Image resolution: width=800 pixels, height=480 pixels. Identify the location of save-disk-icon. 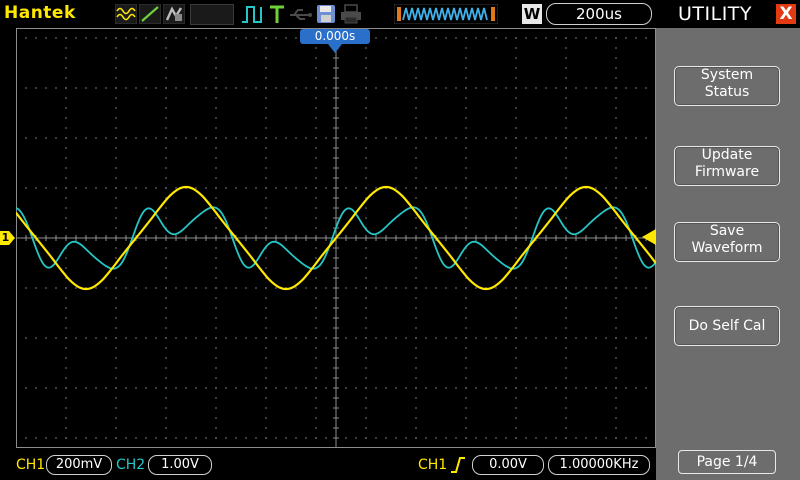
(326, 14).